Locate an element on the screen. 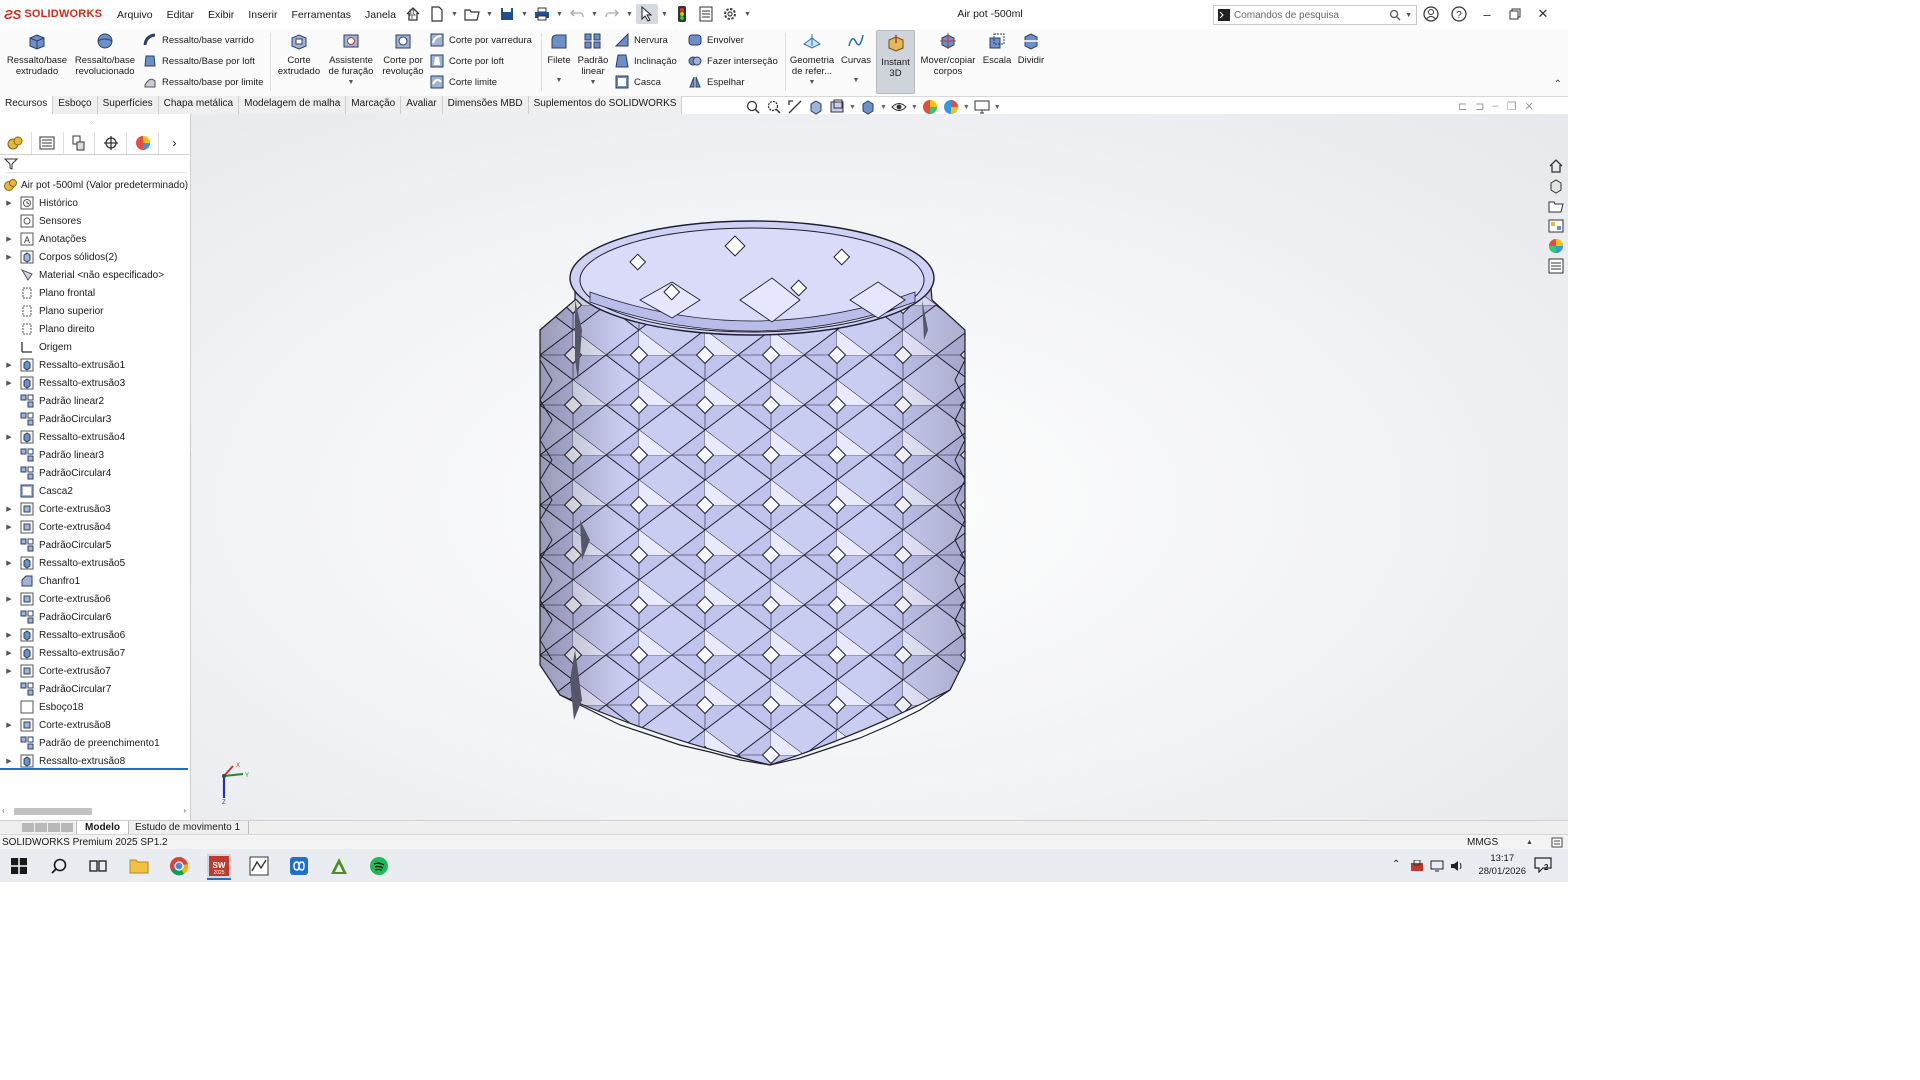 Image resolution: width=1920 pixels, height=1080 pixels. previous-view-icon is located at coordinates (795, 107).